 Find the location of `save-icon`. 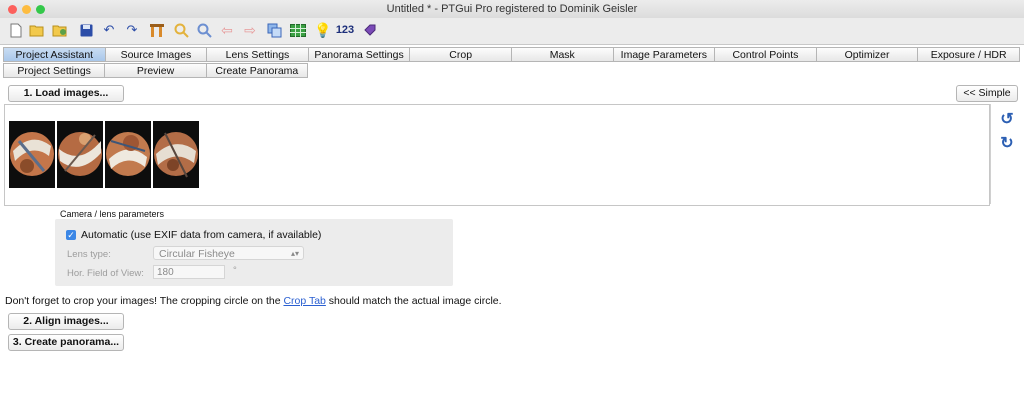

save-icon is located at coordinates (86, 30).